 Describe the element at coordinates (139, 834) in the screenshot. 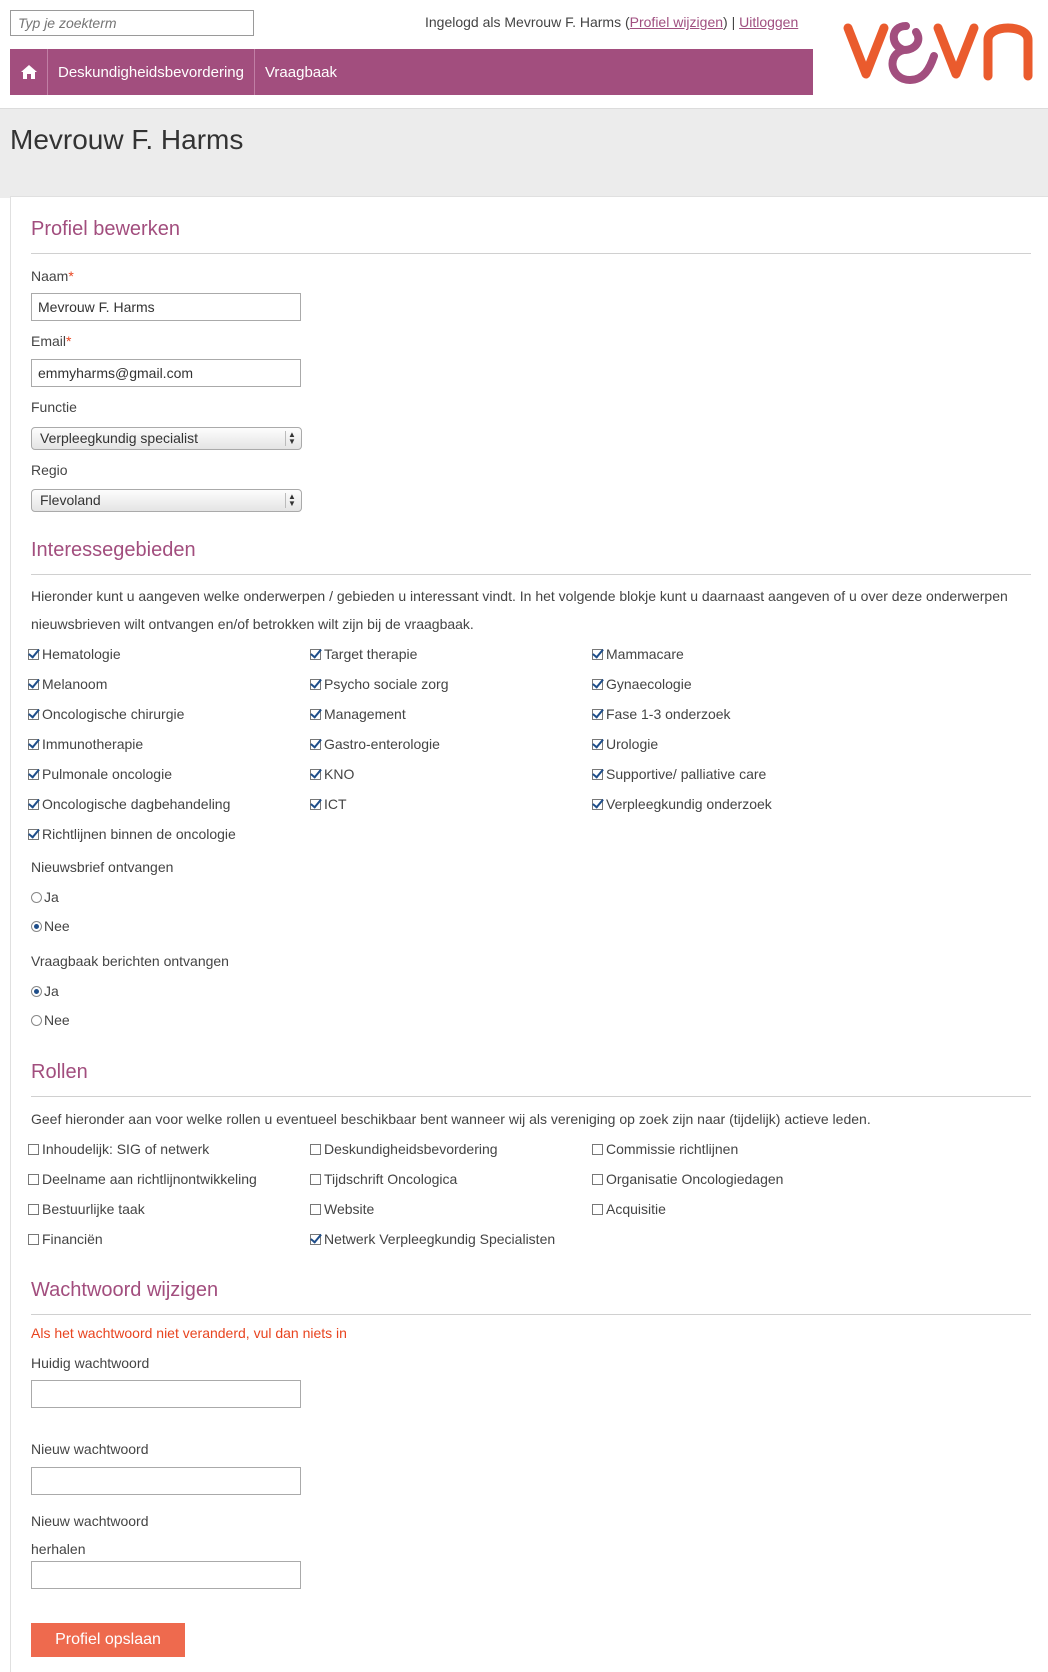

I see `checkbox-label: Richtlijnen binnen de oncologie` at that location.